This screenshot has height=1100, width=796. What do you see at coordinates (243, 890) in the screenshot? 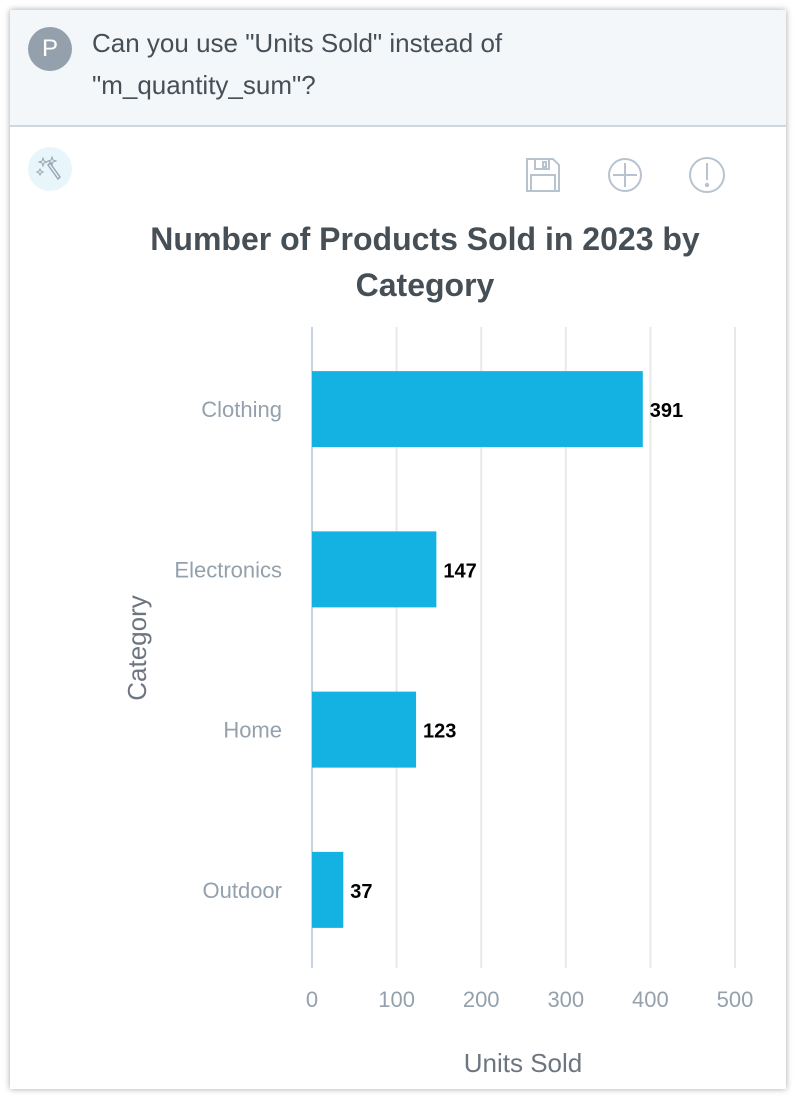
I see `category-label: Outdoor` at bounding box center [243, 890].